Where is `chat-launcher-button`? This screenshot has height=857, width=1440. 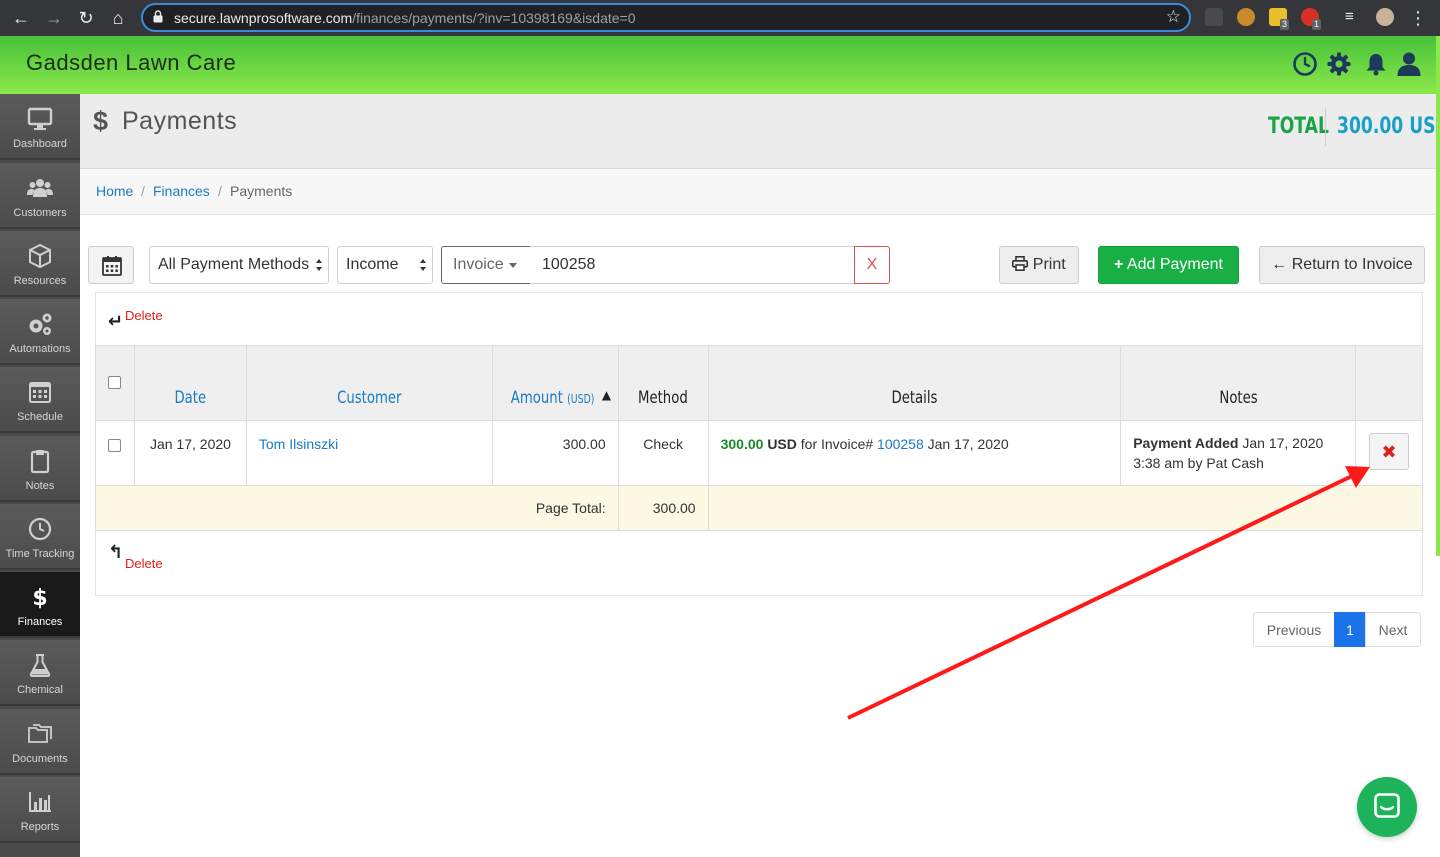
chat-launcher-button is located at coordinates (1387, 807).